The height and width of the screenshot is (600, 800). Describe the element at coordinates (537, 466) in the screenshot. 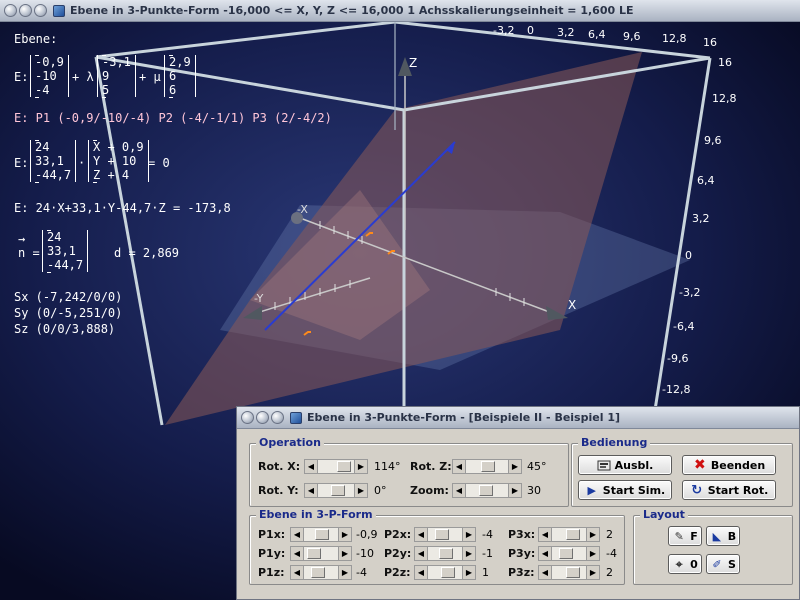

I see `rot-z-value: 45°` at that location.